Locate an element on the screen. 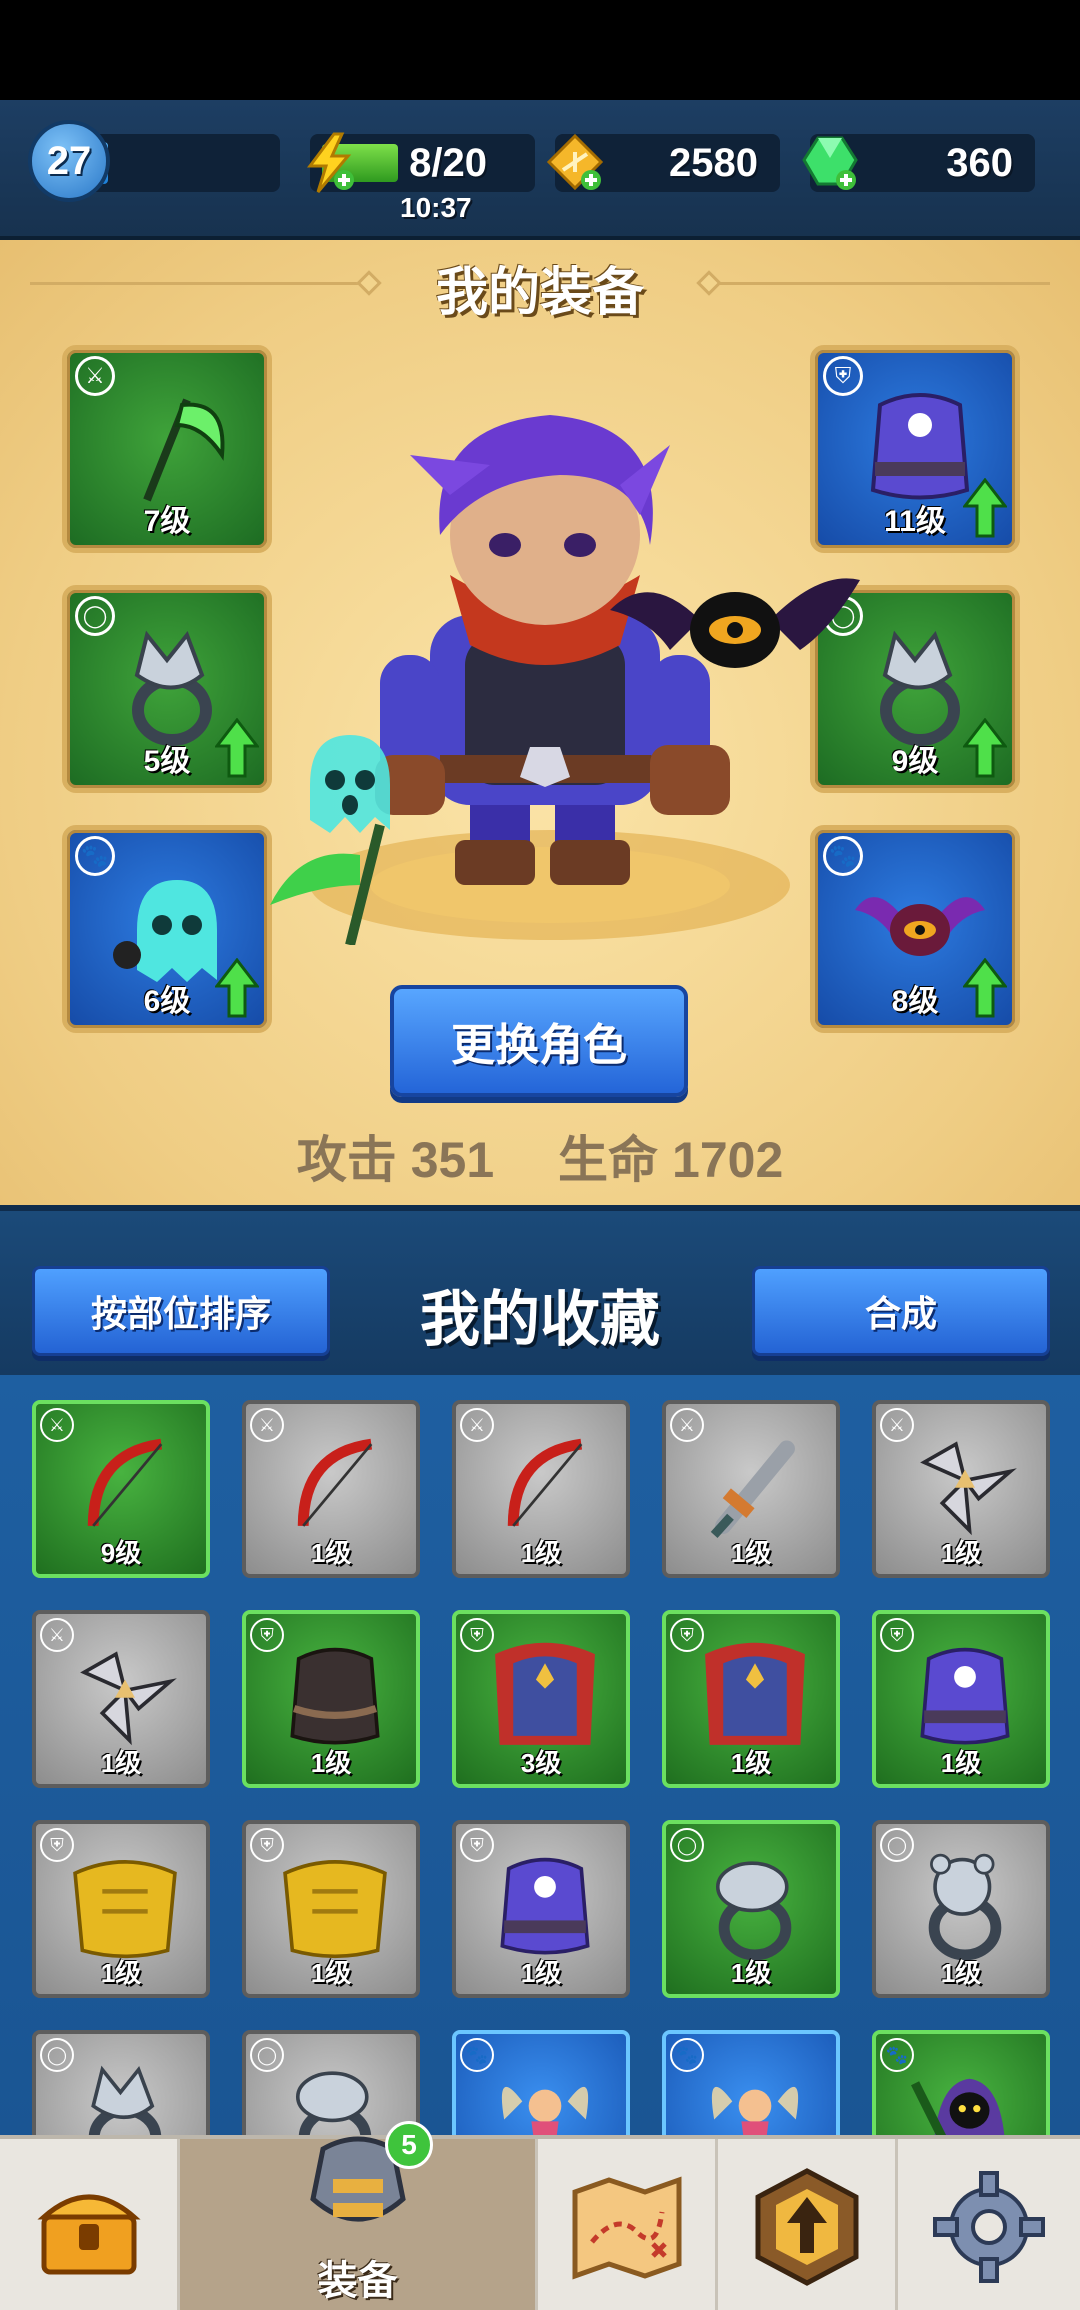 The height and width of the screenshot is (2310, 1080). equip-slot-pet: 🐾 8级 is located at coordinates (915, 929).